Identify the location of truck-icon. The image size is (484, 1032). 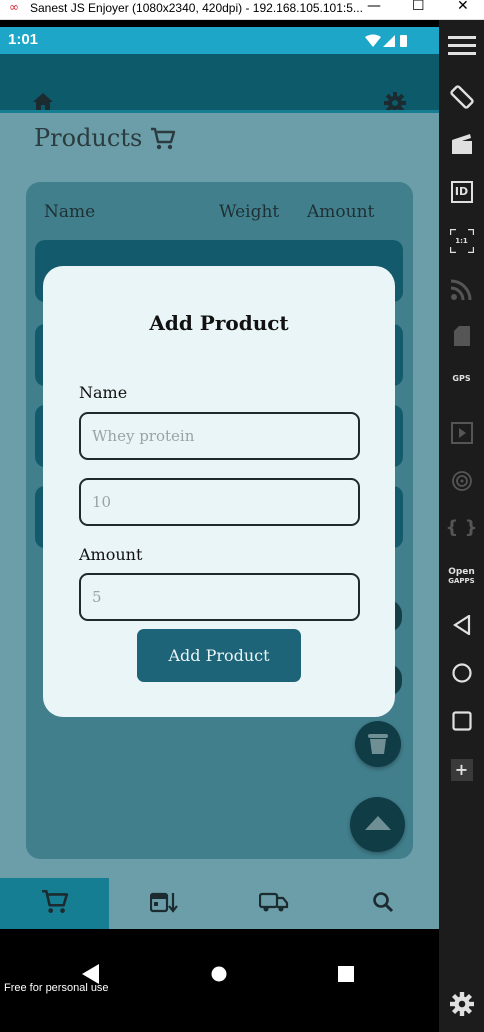
(273, 904).